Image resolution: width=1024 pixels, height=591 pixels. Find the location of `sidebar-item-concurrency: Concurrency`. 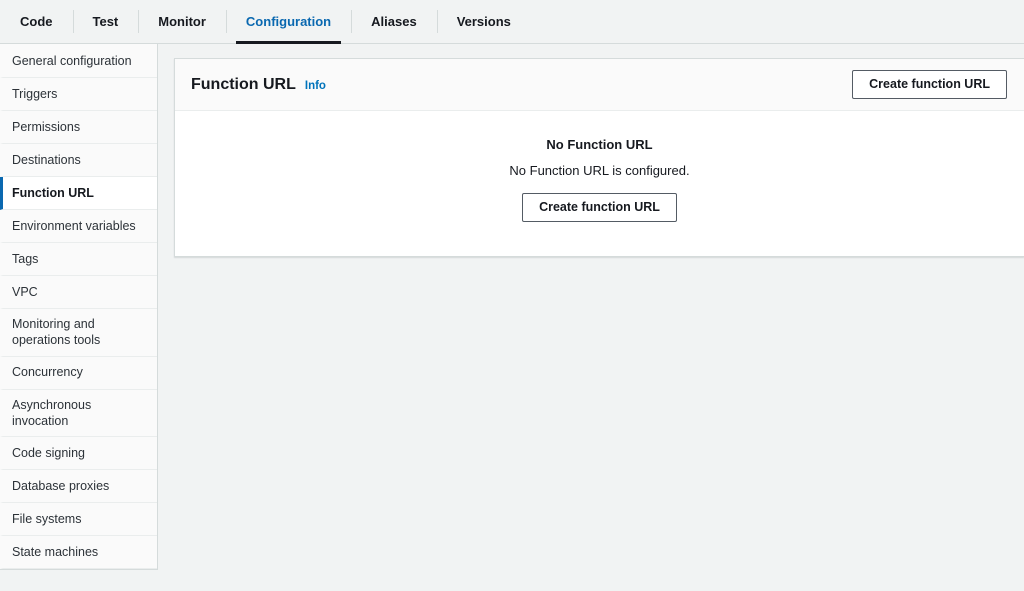

sidebar-item-concurrency: Concurrency is located at coordinates (78, 373).